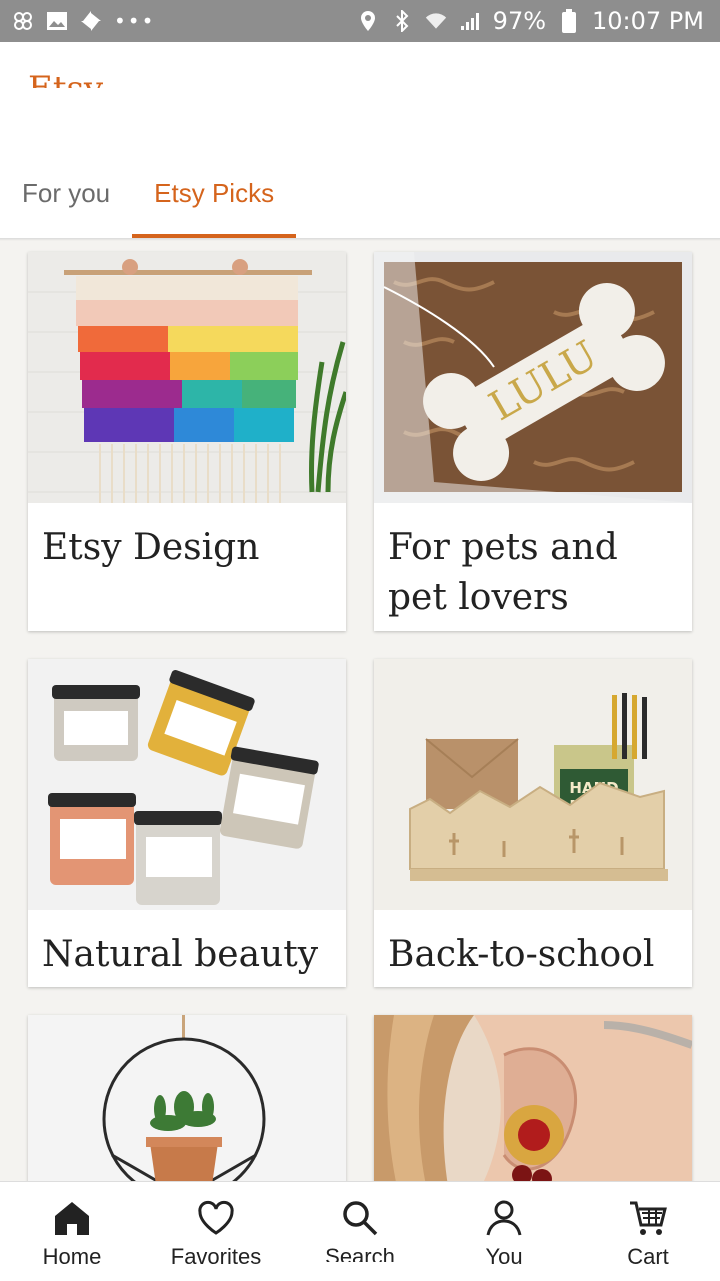 The image size is (720, 1281). I want to click on status-bar: ••• 97% 10:07 PM, so click(360, 21).